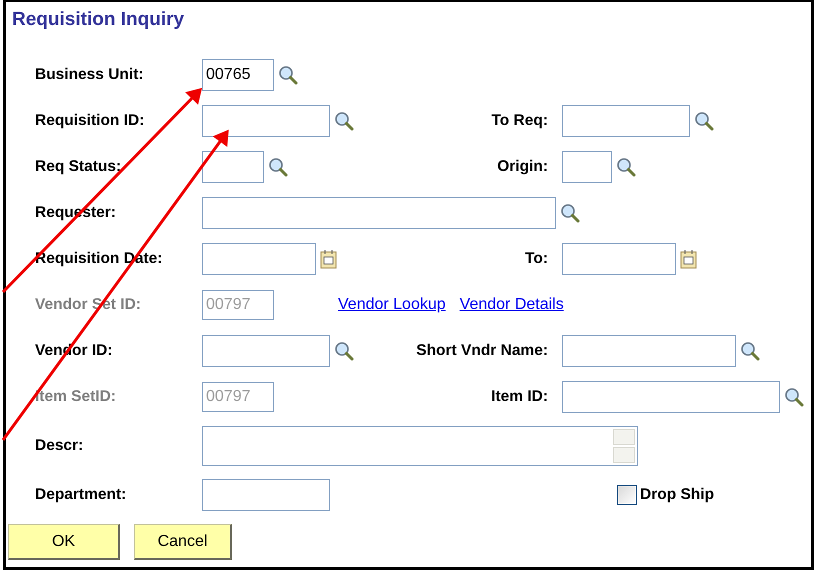 The width and height of the screenshot is (817, 571). Describe the element at coordinates (90, 121) in the screenshot. I see `field-label: Requisition ID:` at that location.